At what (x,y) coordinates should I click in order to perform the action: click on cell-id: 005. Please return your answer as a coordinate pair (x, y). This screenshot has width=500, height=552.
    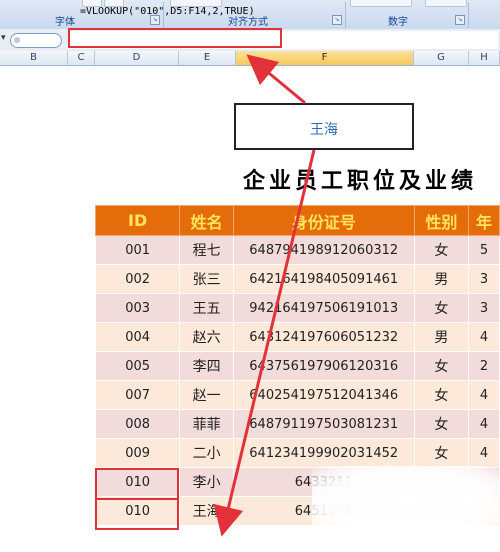
    Looking at the image, I should click on (137, 366).